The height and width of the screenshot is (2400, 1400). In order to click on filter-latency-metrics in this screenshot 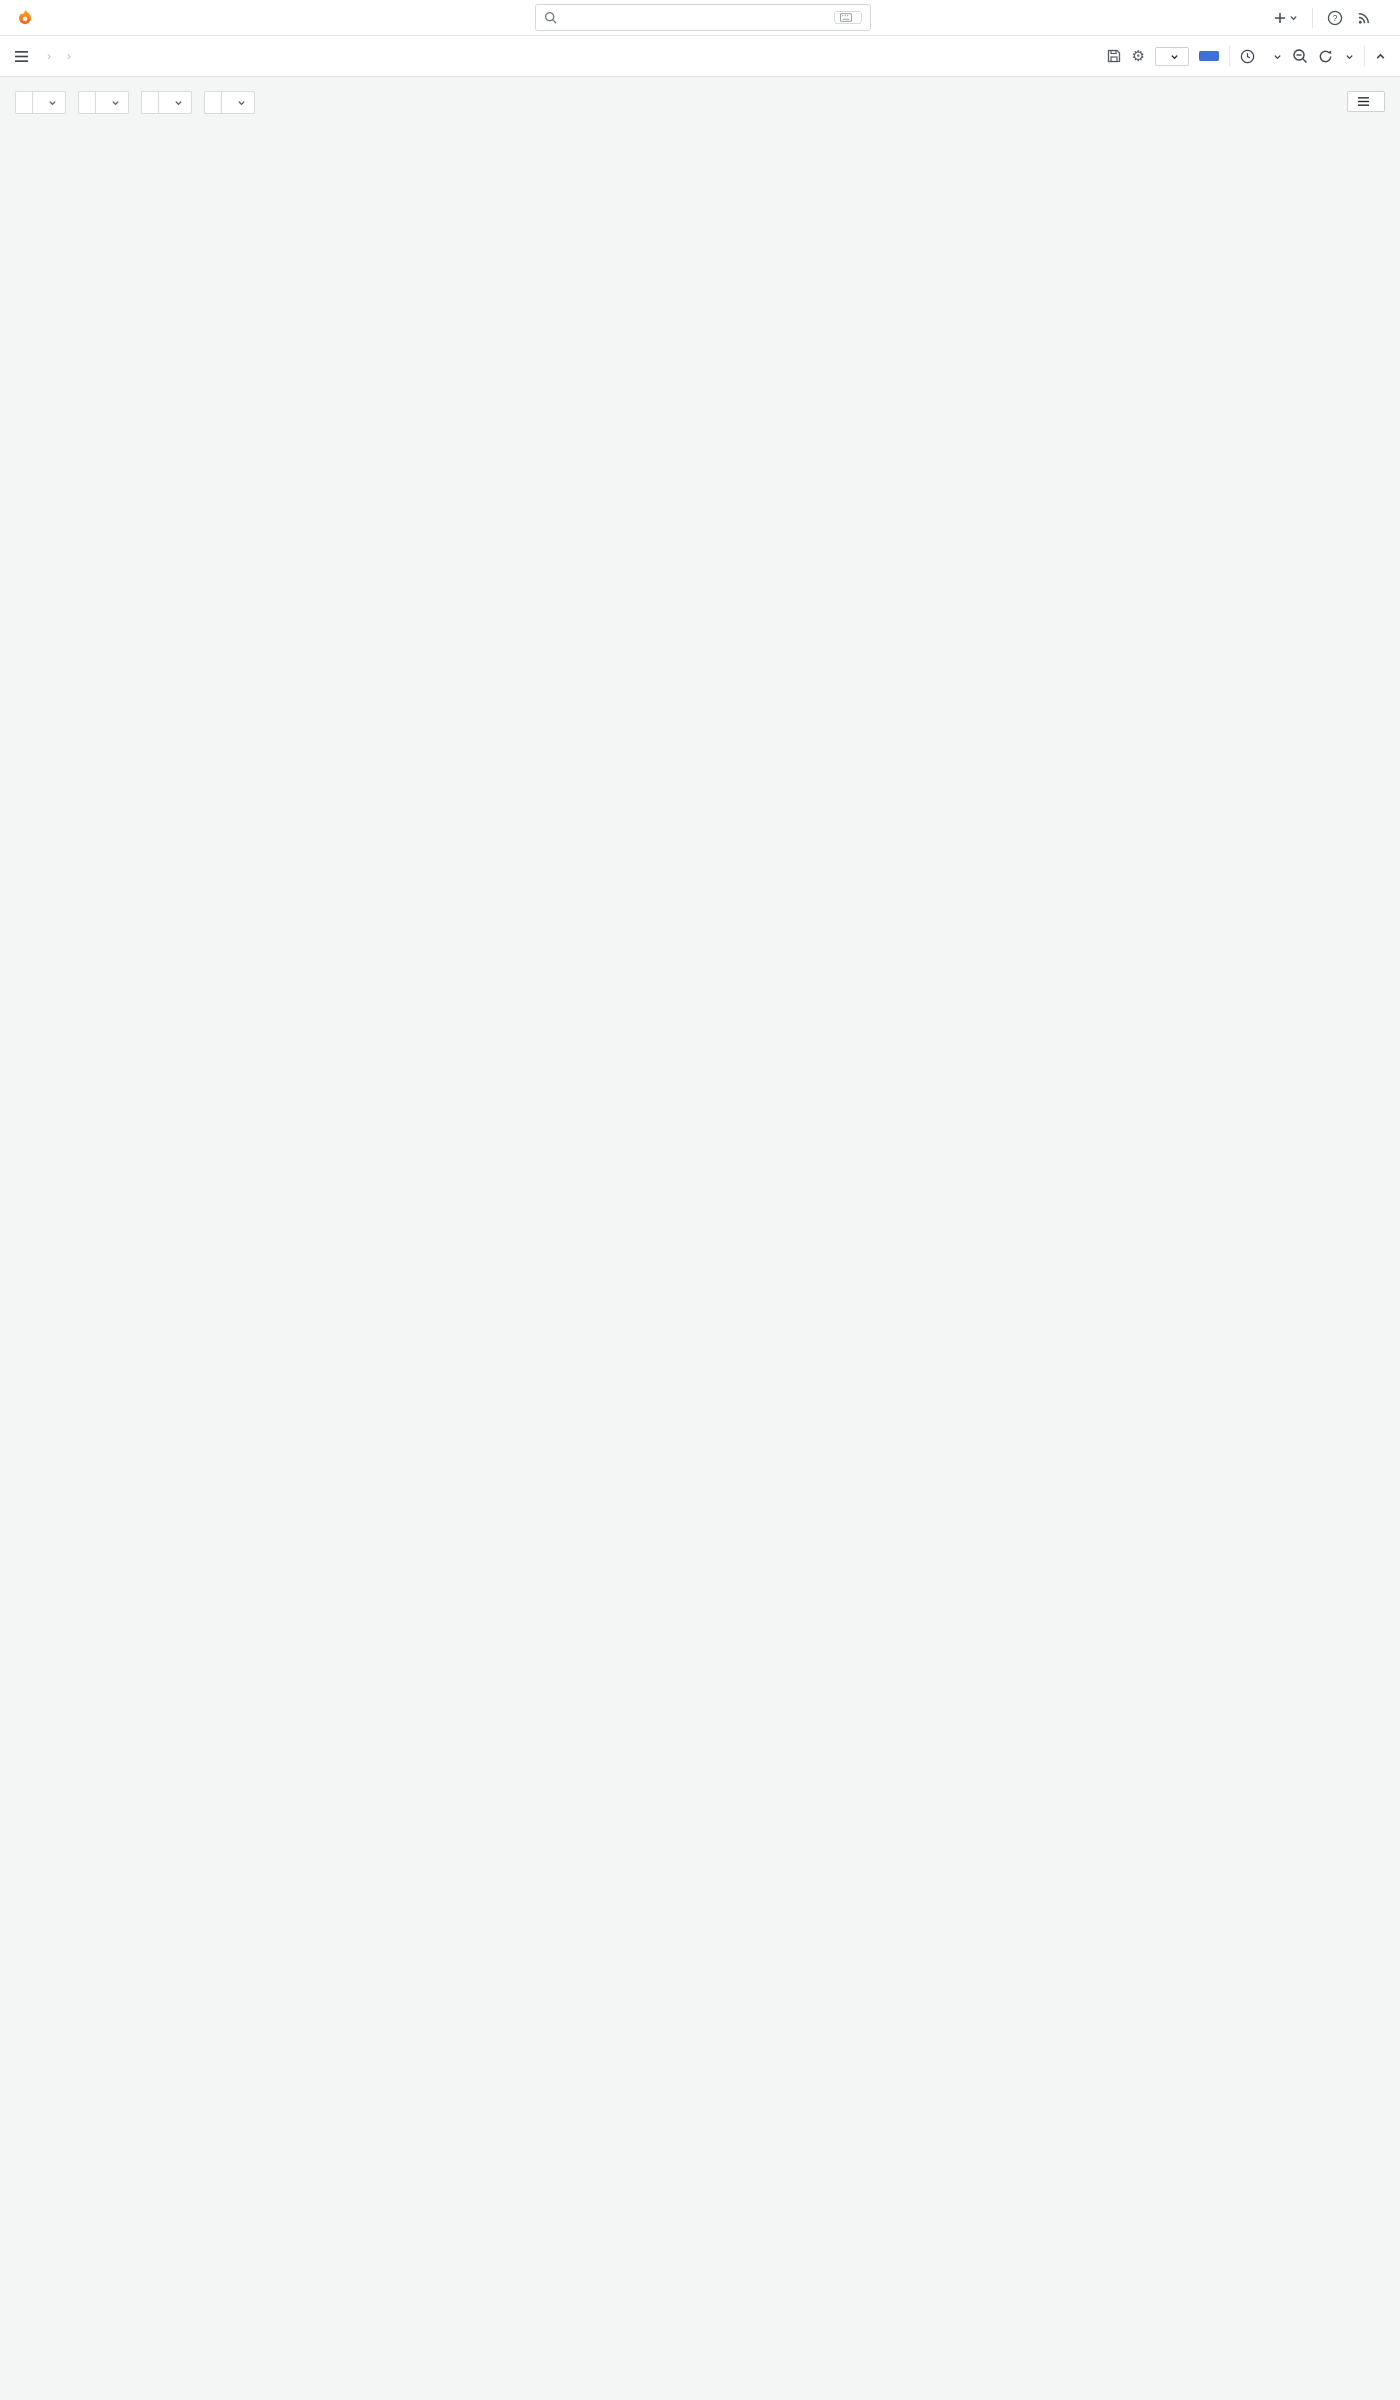, I will do `click(229, 102)`.